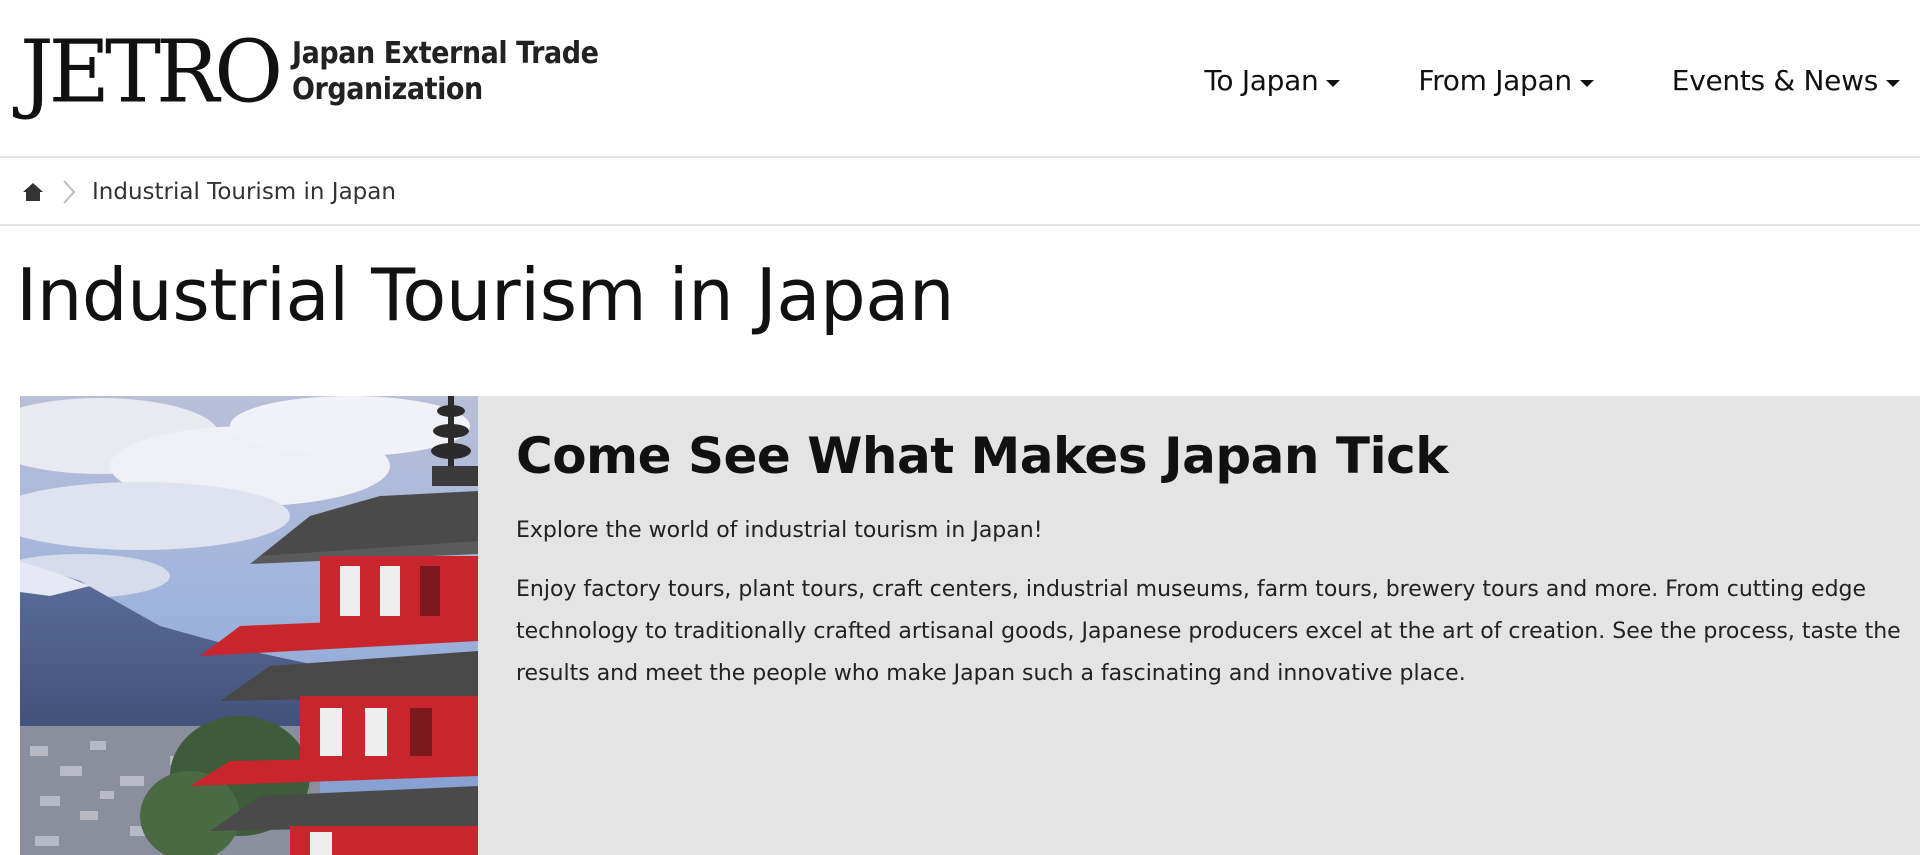  Describe the element at coordinates (445, 53) in the screenshot. I see `logo-text-line1: Japan External Trade` at that location.